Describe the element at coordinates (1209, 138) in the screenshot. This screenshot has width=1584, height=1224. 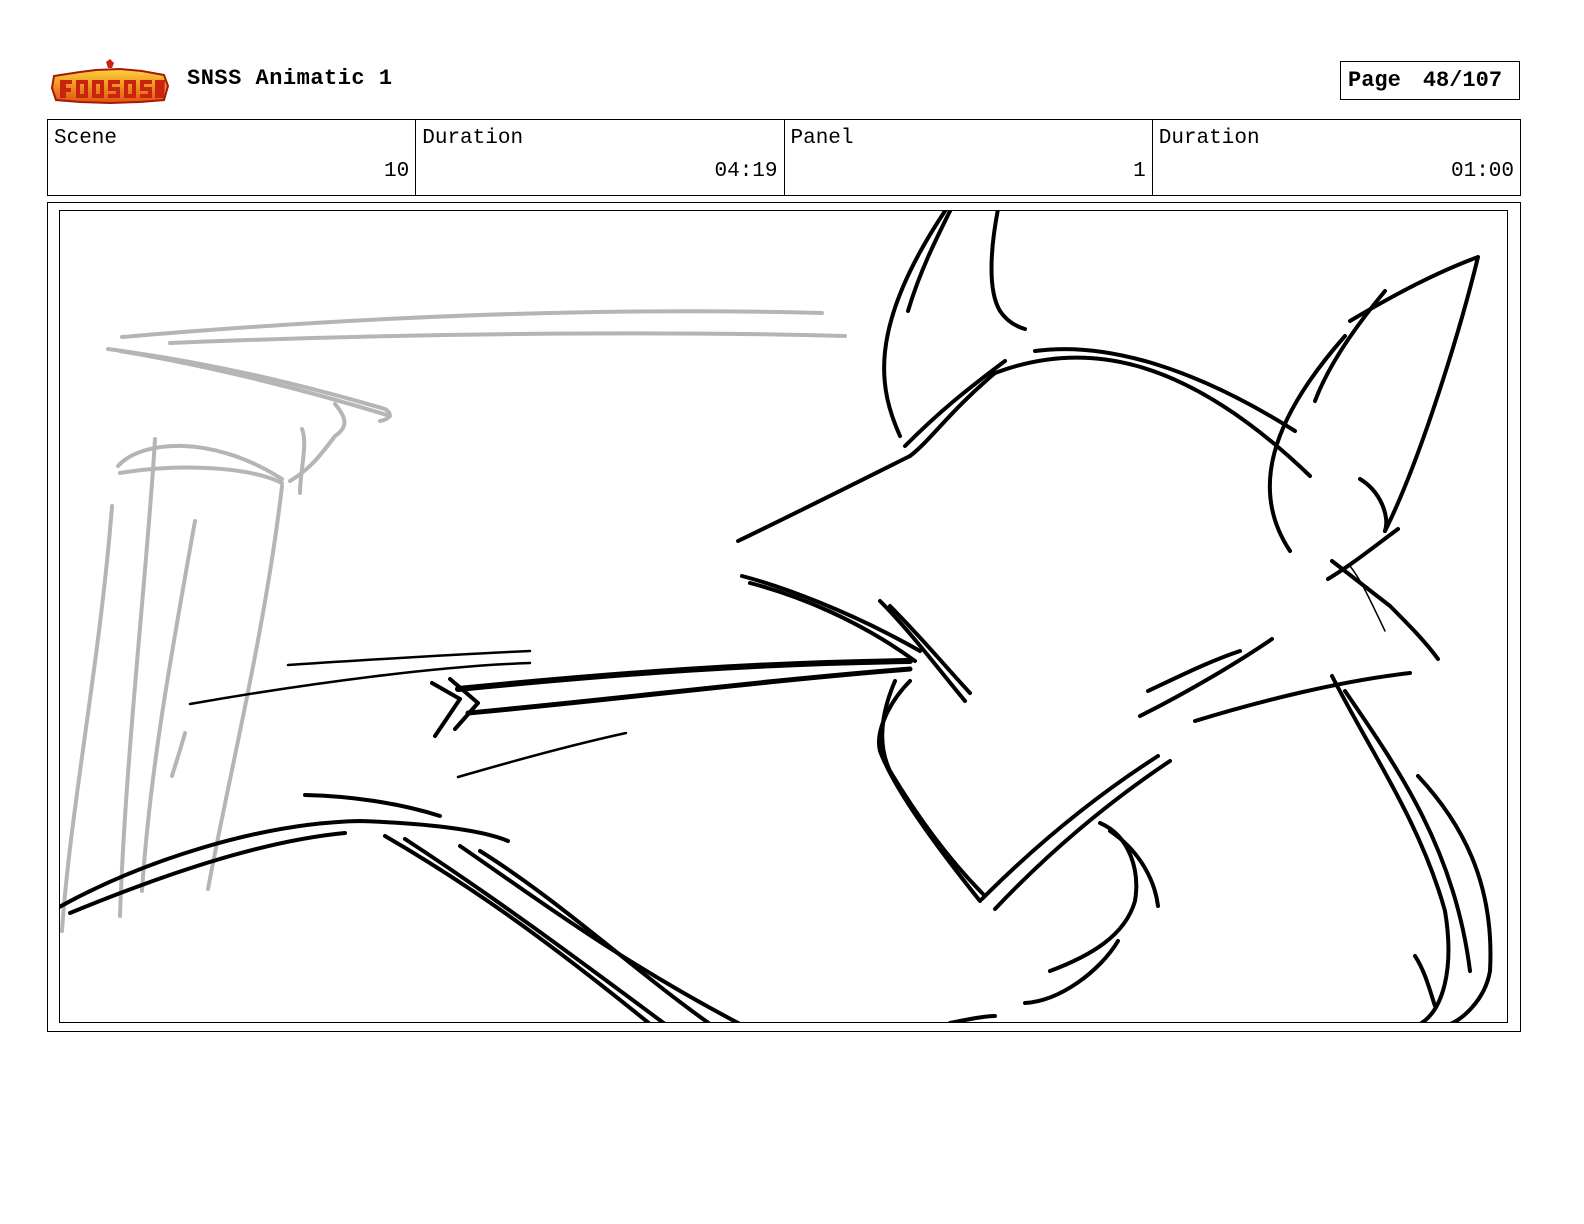
I see `panel-duration-label: Duration` at that location.